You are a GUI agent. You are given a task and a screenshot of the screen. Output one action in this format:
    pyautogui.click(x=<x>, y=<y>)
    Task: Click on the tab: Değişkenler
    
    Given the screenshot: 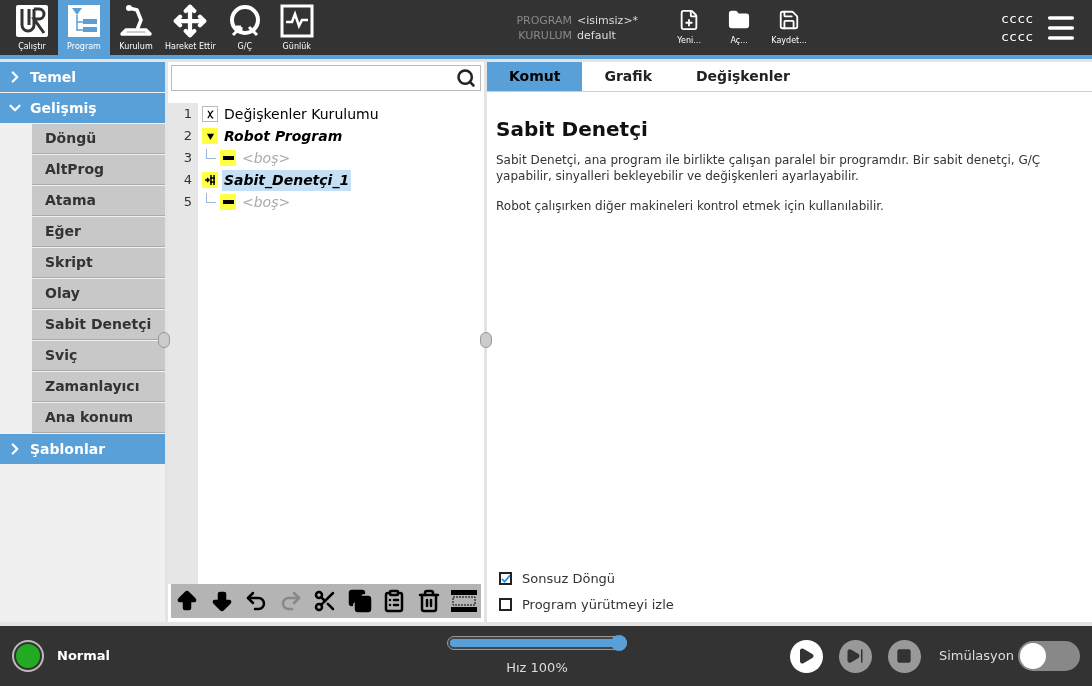 What is the action you would take?
    pyautogui.click(x=743, y=76)
    